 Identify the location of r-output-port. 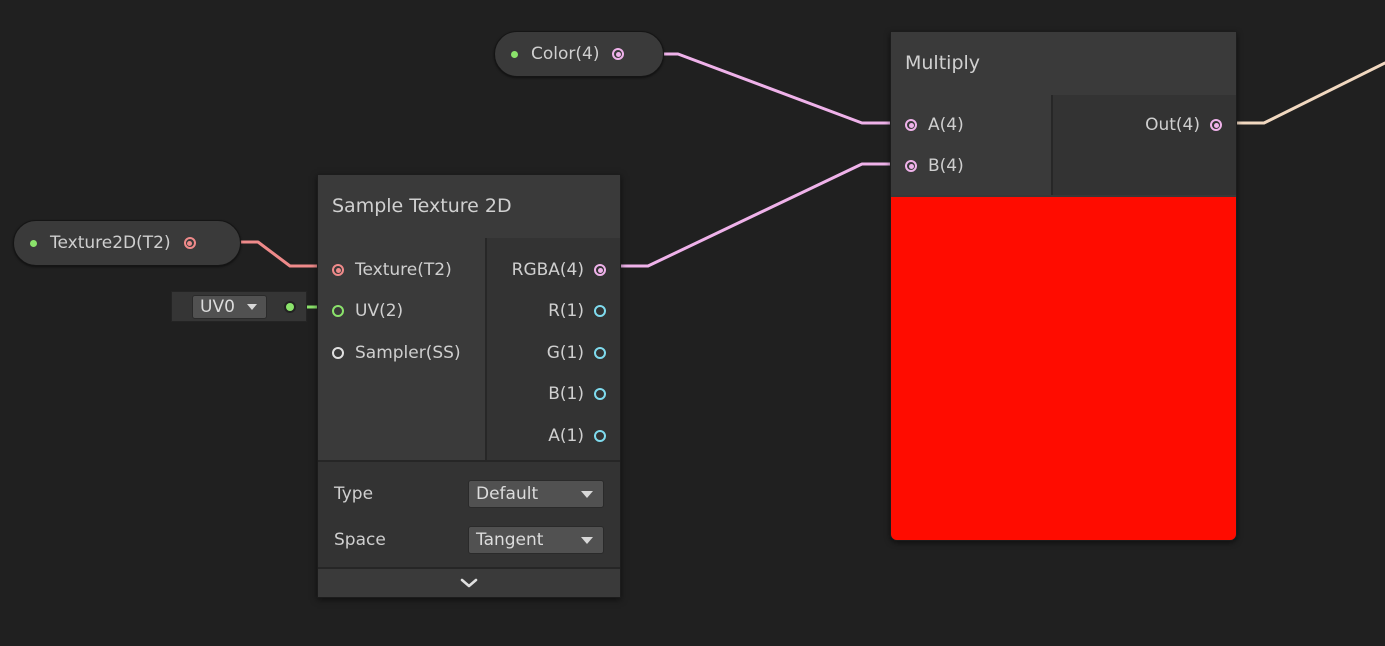
(600, 311).